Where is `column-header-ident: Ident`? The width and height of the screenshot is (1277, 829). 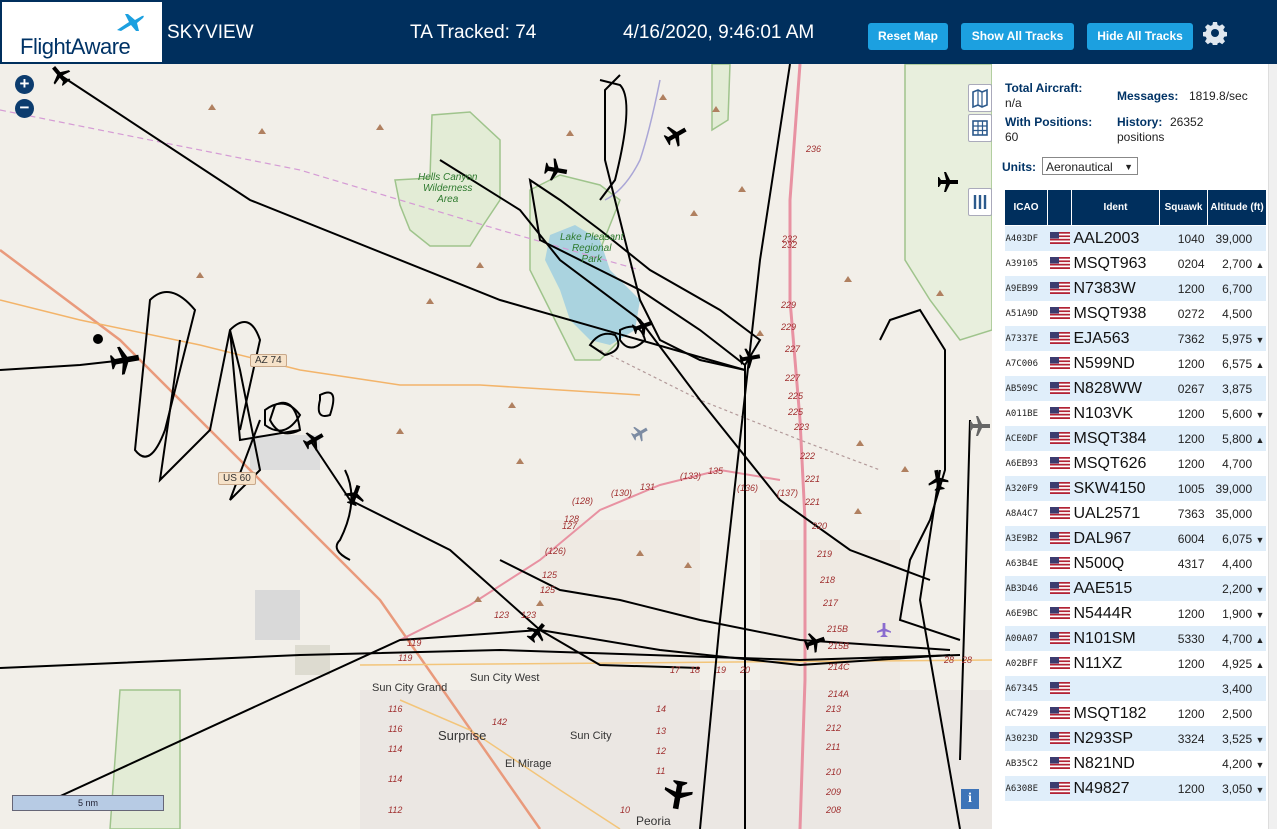
column-header-ident: Ident is located at coordinates (1115, 207).